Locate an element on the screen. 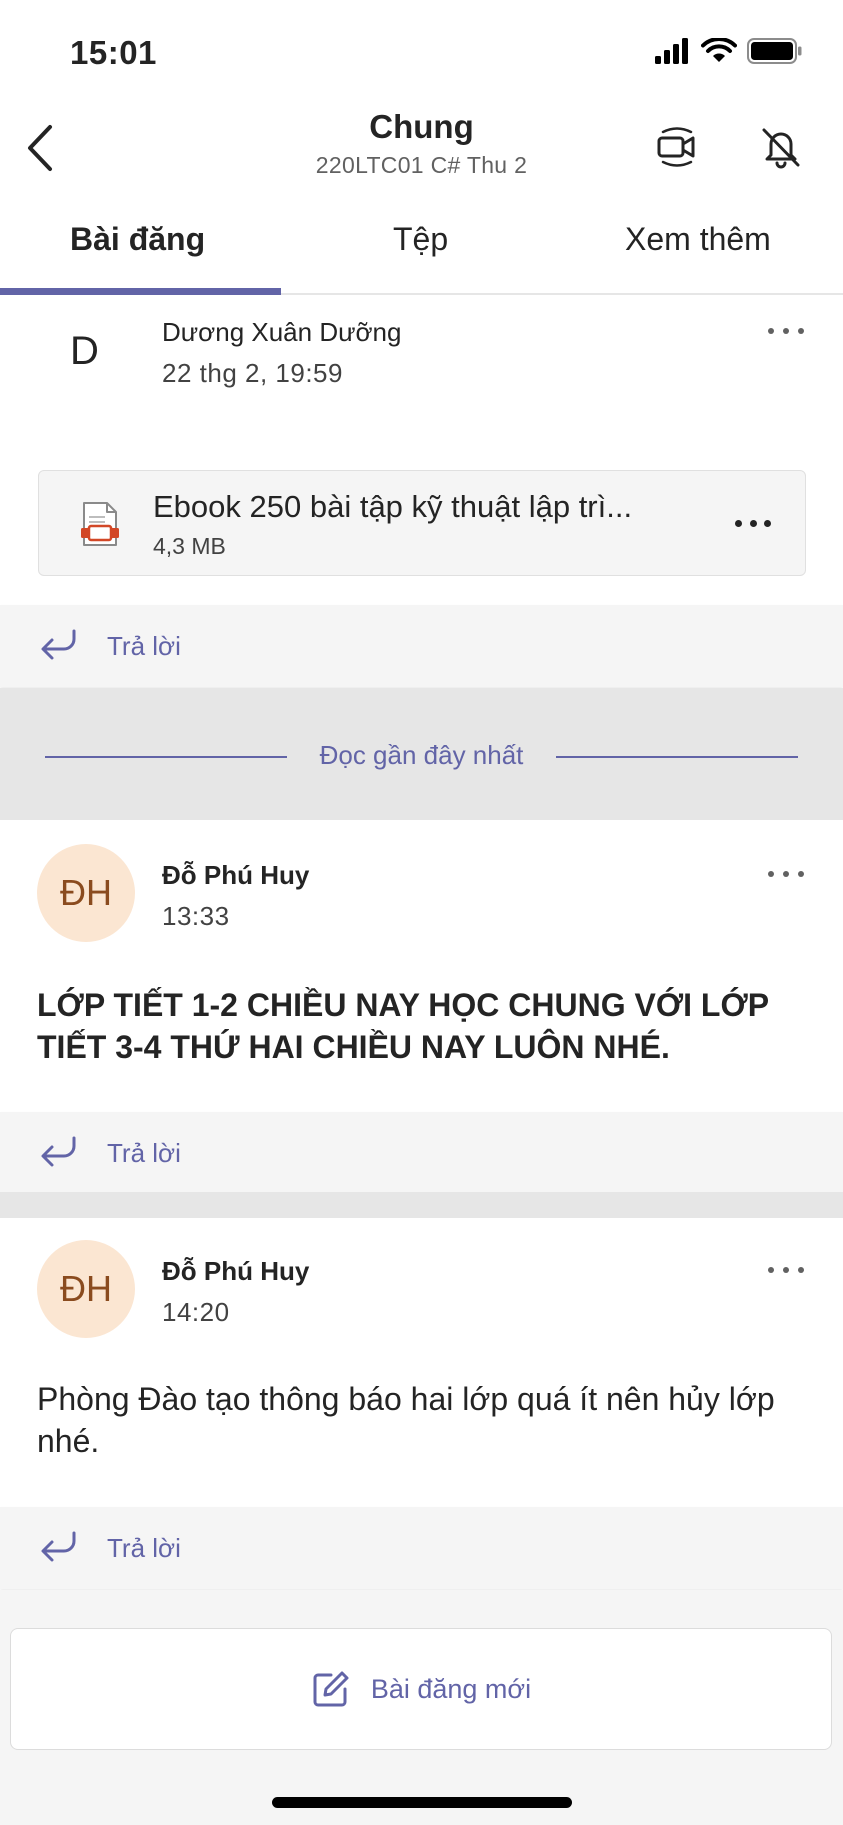  new-post-label: Bài đăng mới is located at coordinates (451, 1688).